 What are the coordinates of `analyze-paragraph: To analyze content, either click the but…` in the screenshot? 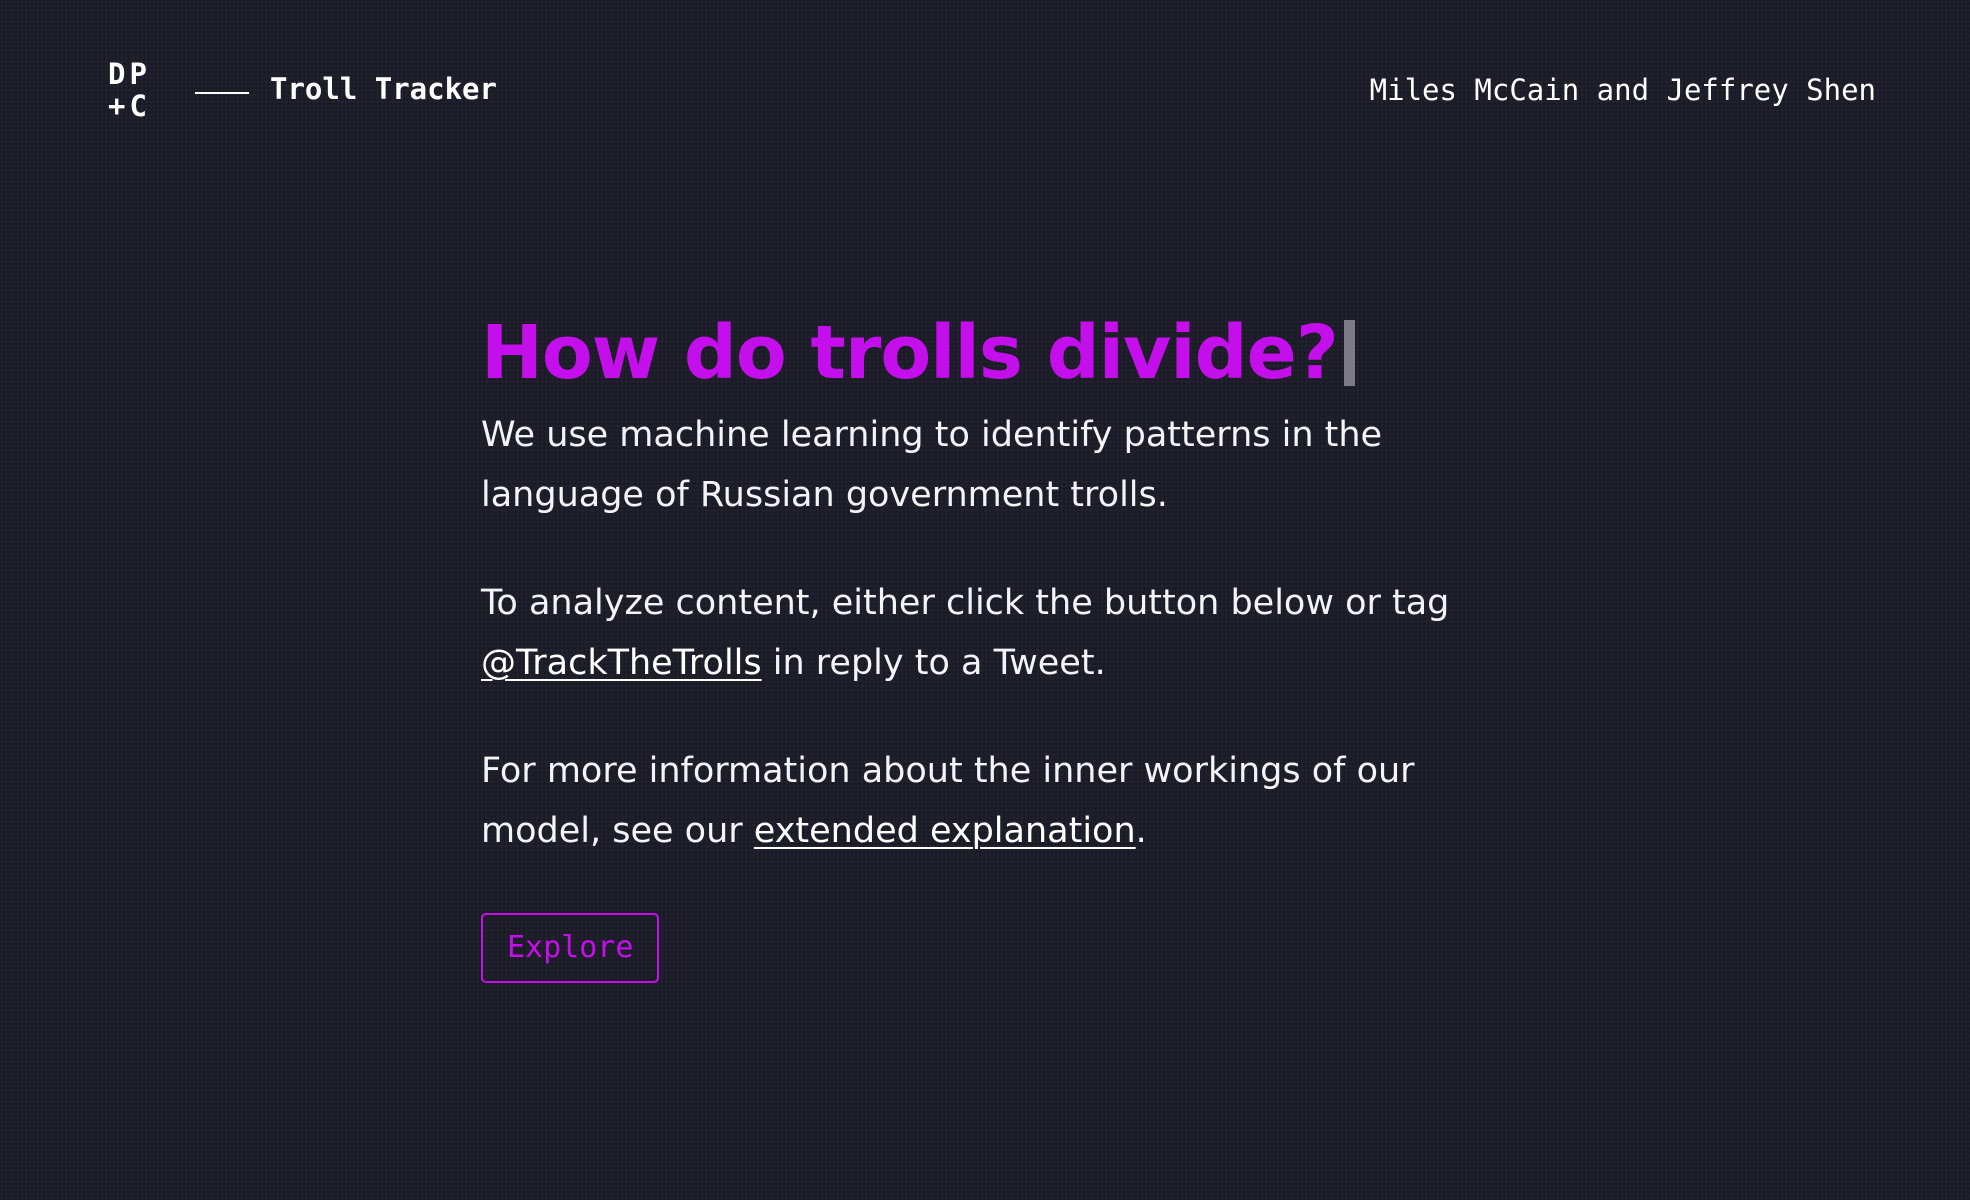 It's located at (986, 633).